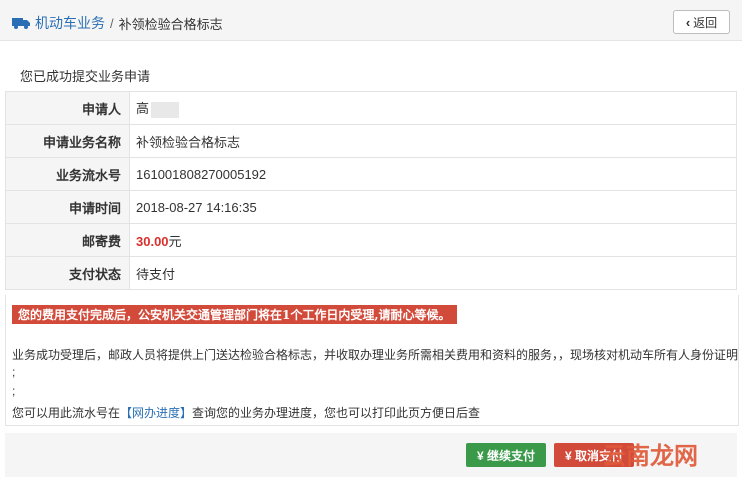 The height and width of the screenshot is (483, 742). Describe the element at coordinates (705, 22) in the screenshot. I see `back-button-label: 返回` at that location.